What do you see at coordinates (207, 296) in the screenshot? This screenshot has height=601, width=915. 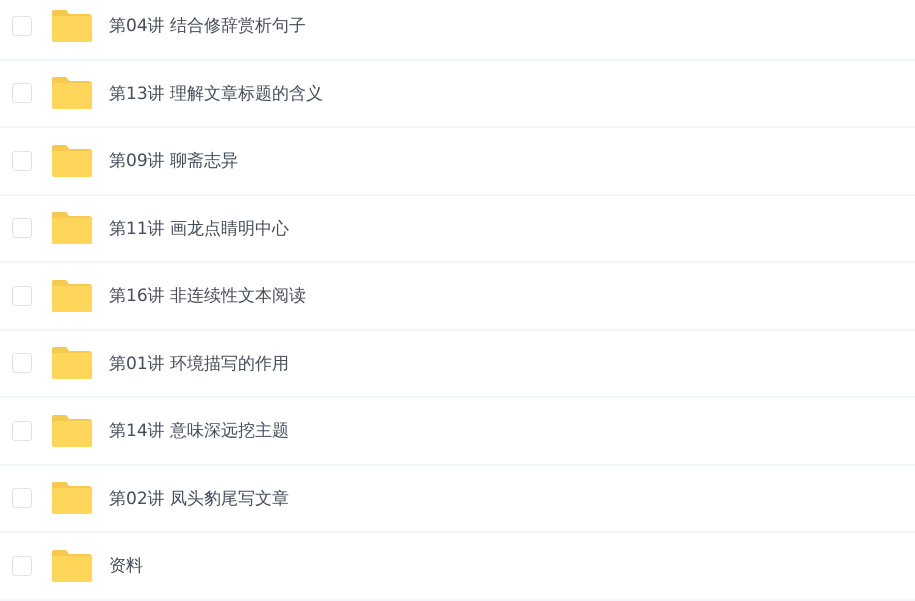 I see `folder-name: 第16讲 非连续性文本阅读` at bounding box center [207, 296].